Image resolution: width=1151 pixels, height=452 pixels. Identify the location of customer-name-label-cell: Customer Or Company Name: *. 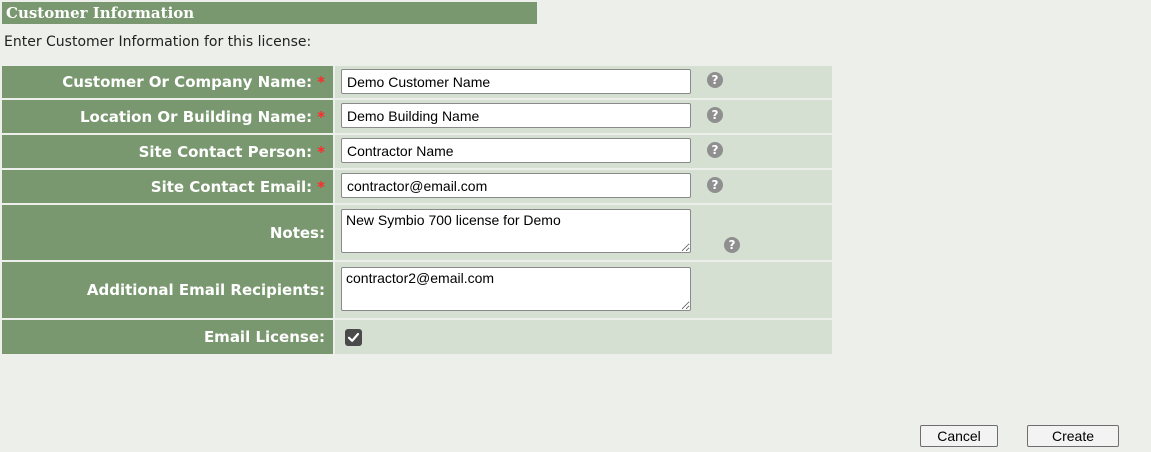
(167, 82).